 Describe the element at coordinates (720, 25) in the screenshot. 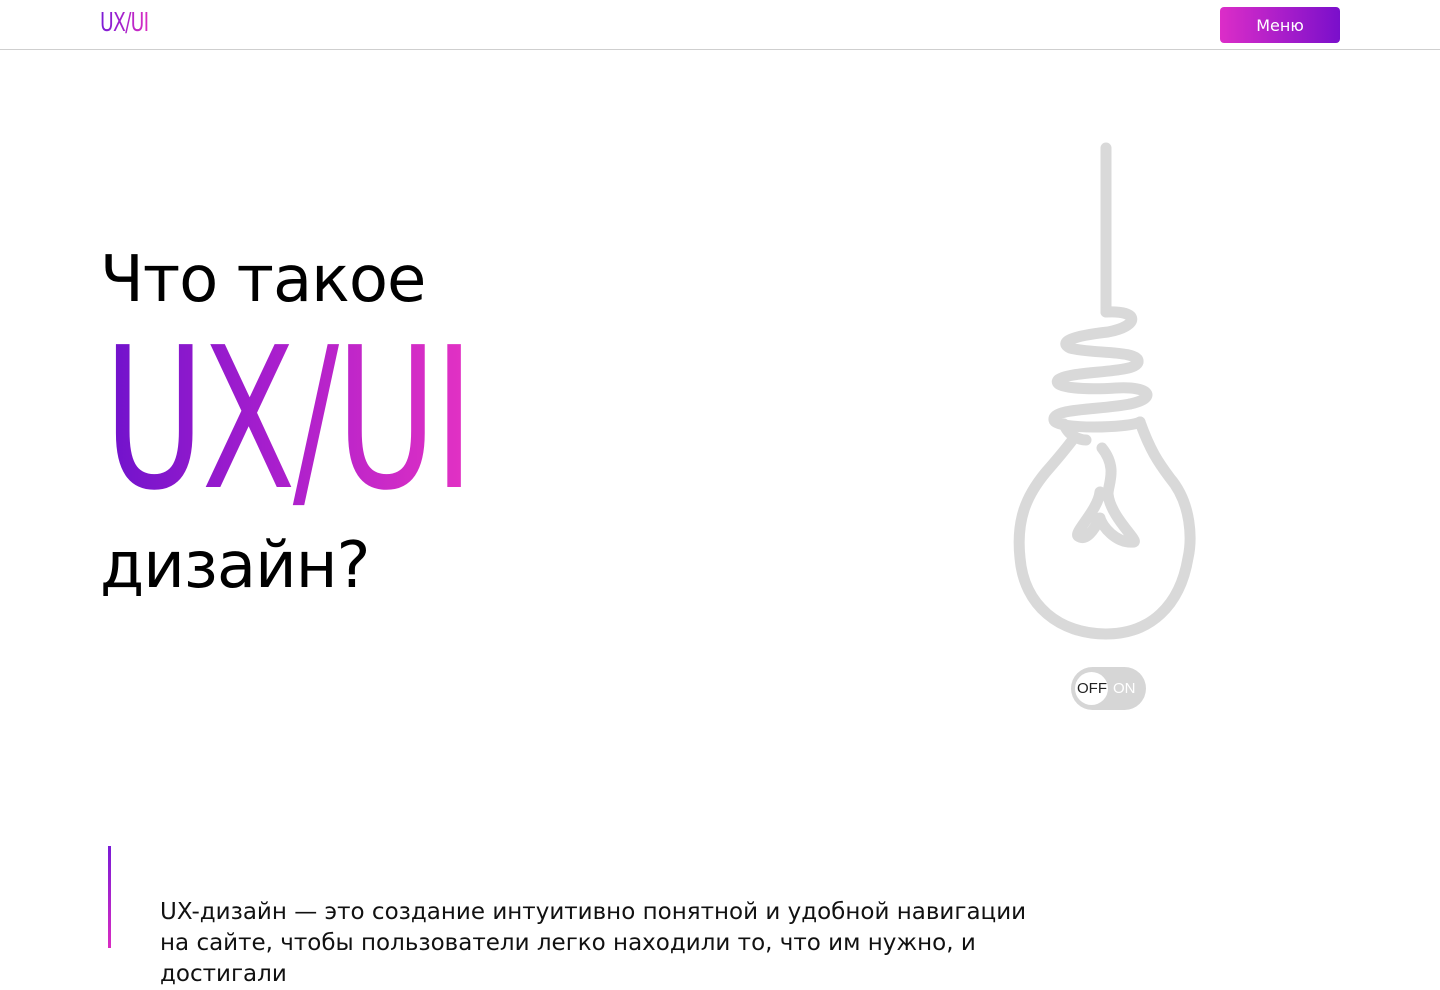

I see `top-navbar: UX/UI Меню` at that location.